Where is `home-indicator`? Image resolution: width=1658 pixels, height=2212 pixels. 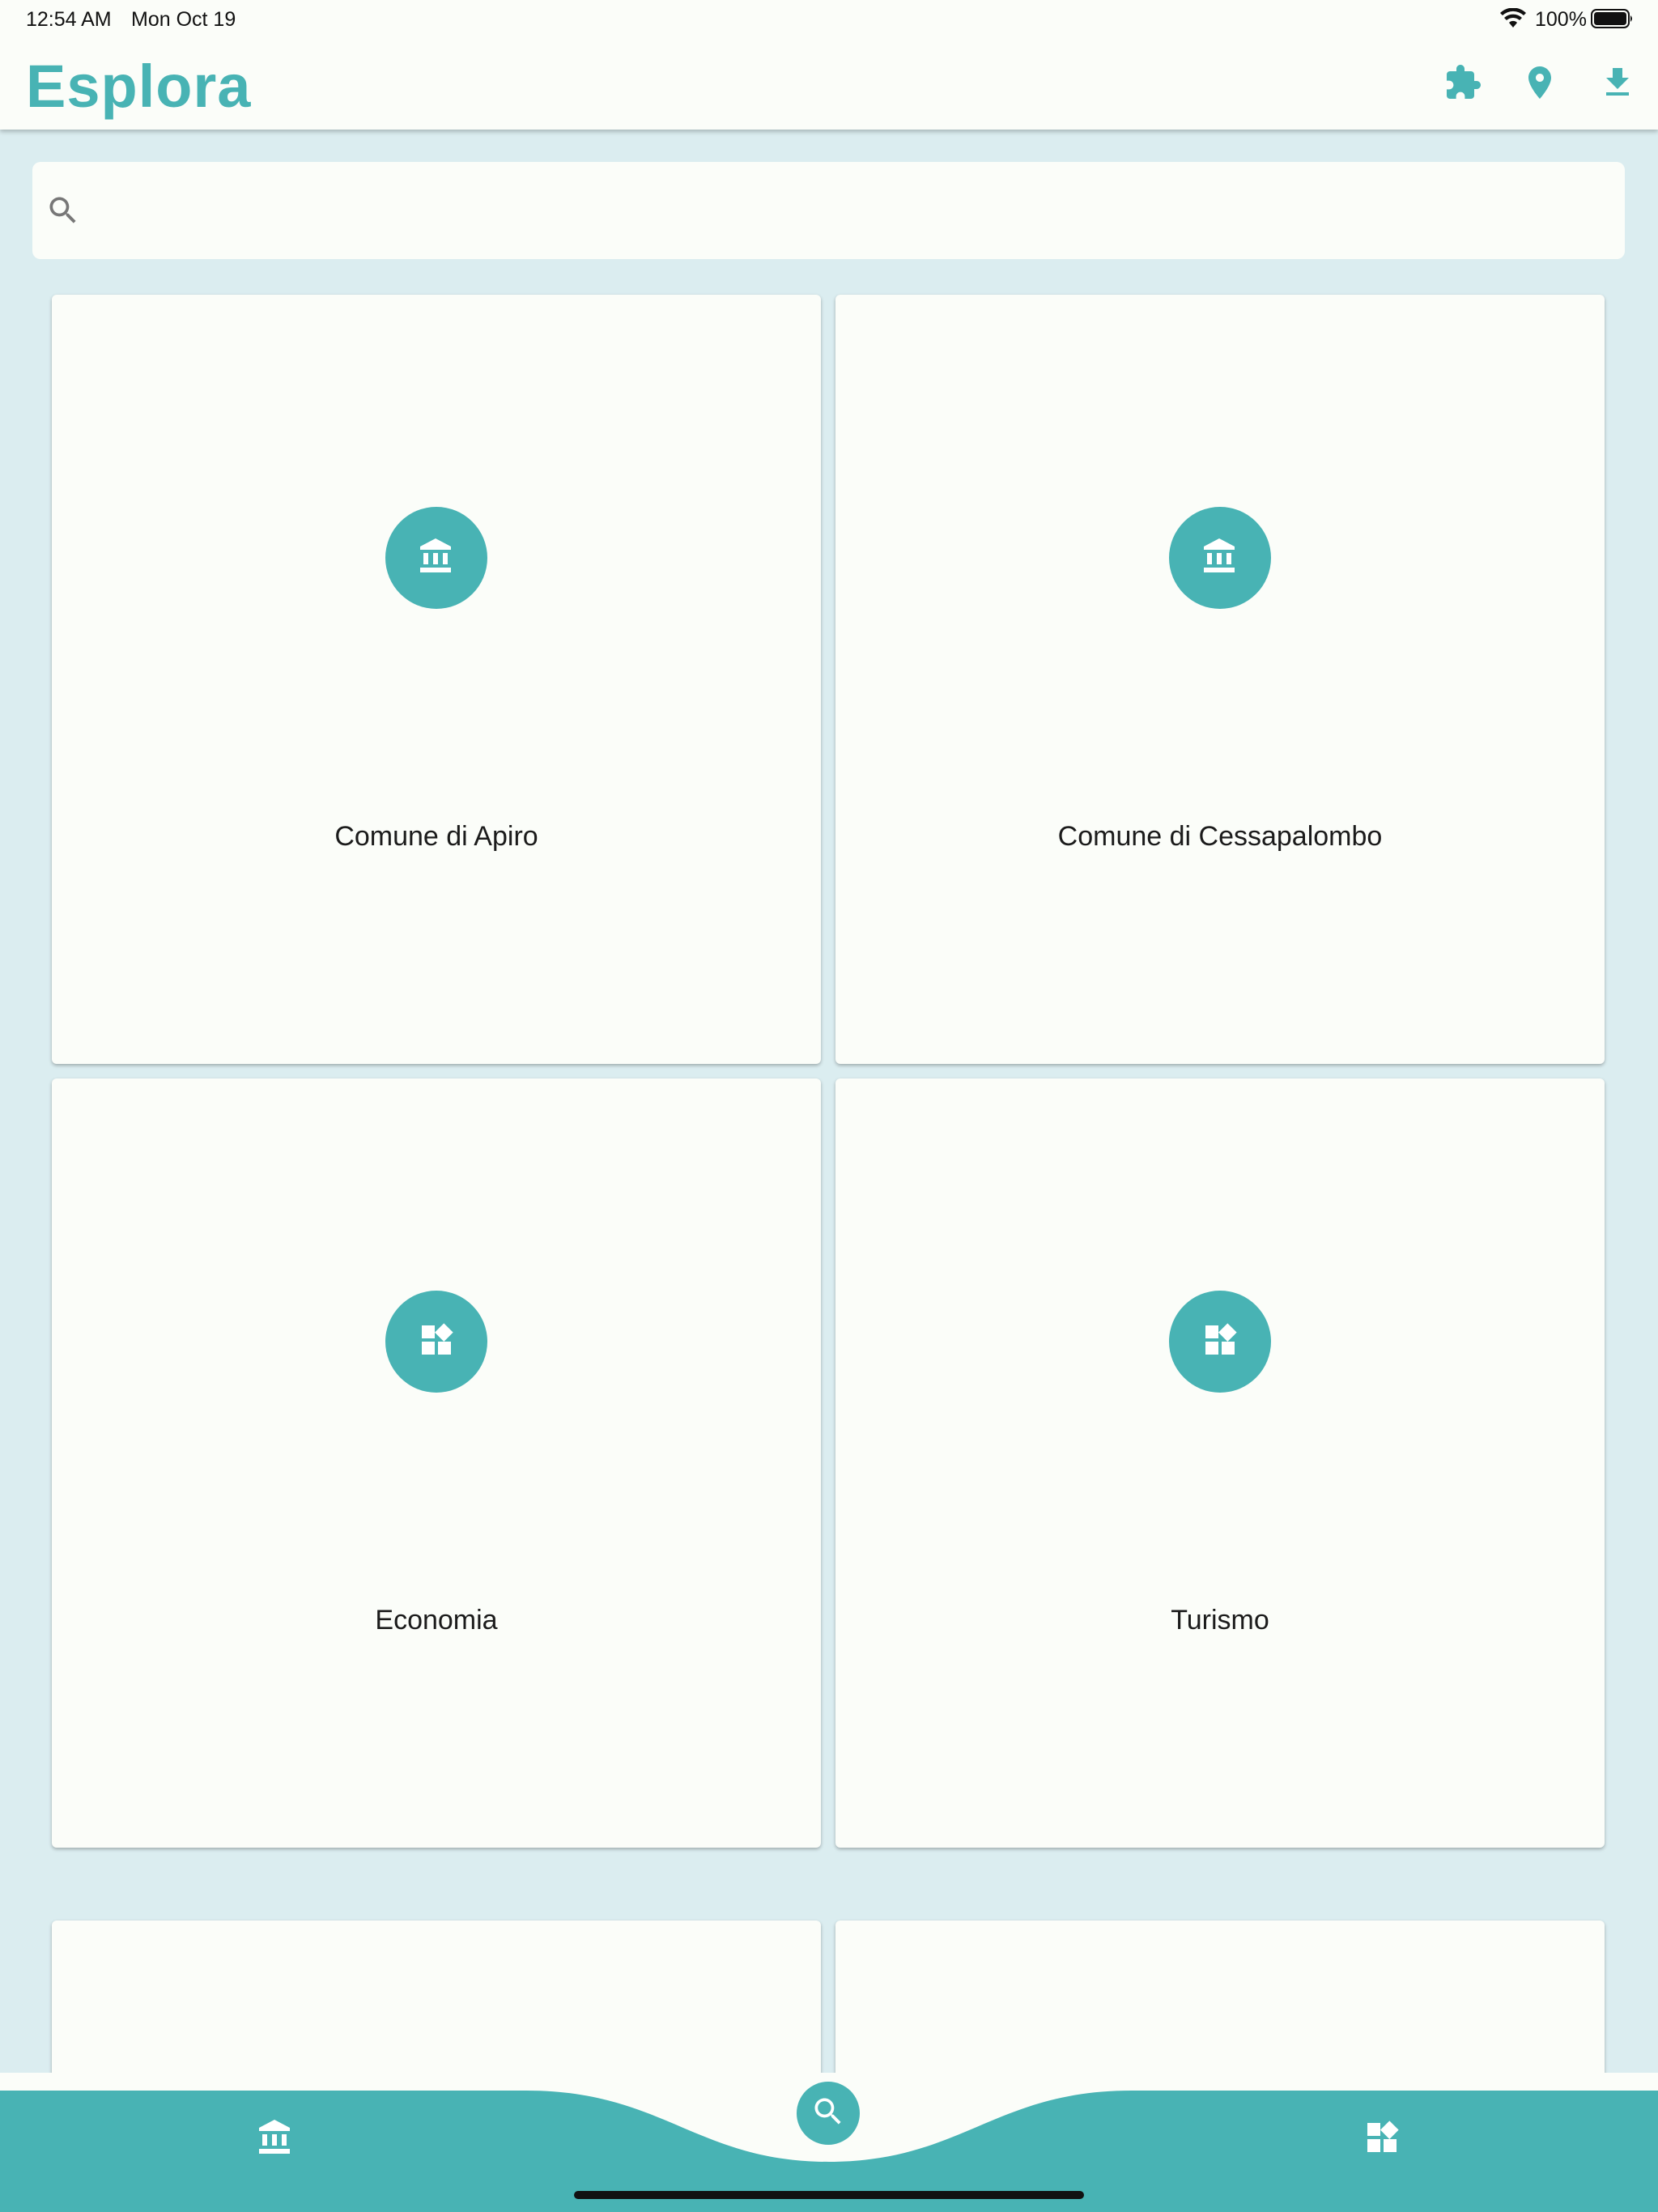 home-indicator is located at coordinates (829, 2195).